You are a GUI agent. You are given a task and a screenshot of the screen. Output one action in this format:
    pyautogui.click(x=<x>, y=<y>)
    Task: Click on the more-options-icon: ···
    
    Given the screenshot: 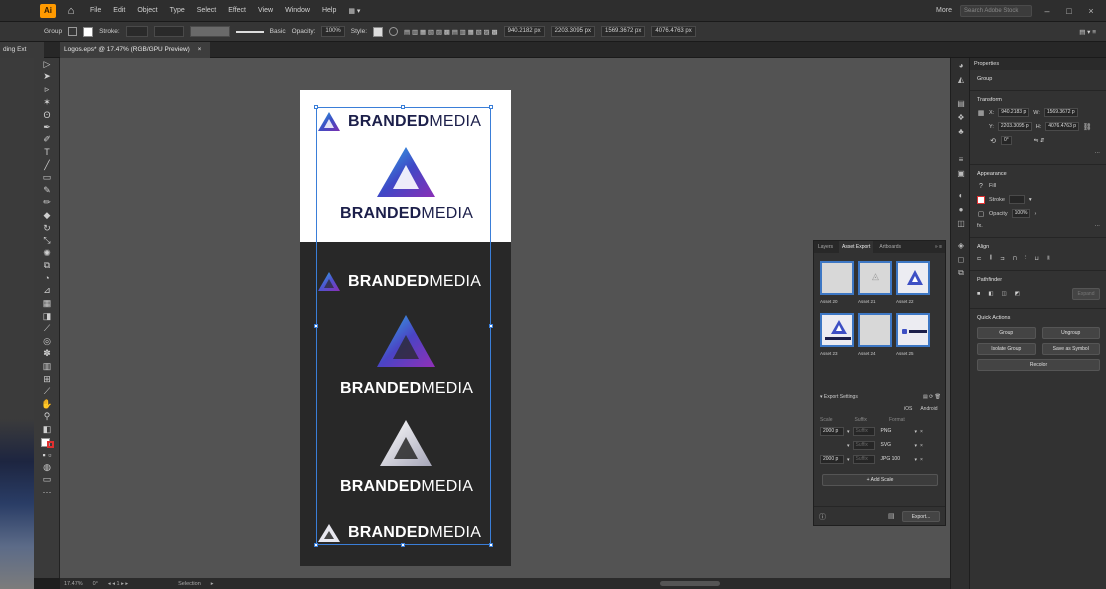 What is the action you would take?
    pyautogui.click(x=1098, y=153)
    